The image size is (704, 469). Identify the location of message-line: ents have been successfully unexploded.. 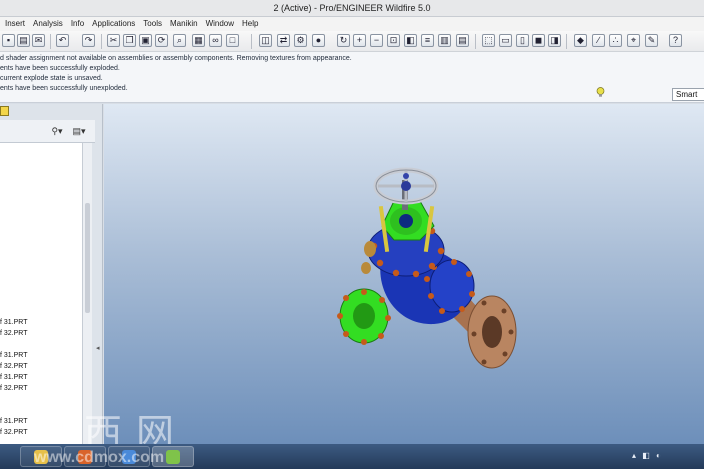
(64, 88).